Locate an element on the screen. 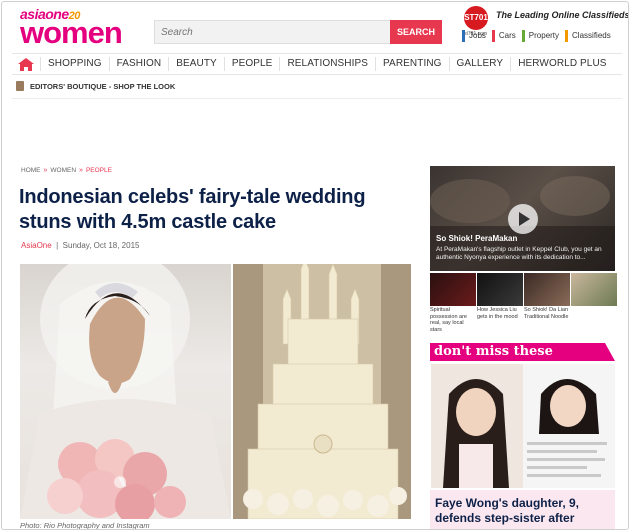  nav-item-people: PEOPLE is located at coordinates (251, 64).